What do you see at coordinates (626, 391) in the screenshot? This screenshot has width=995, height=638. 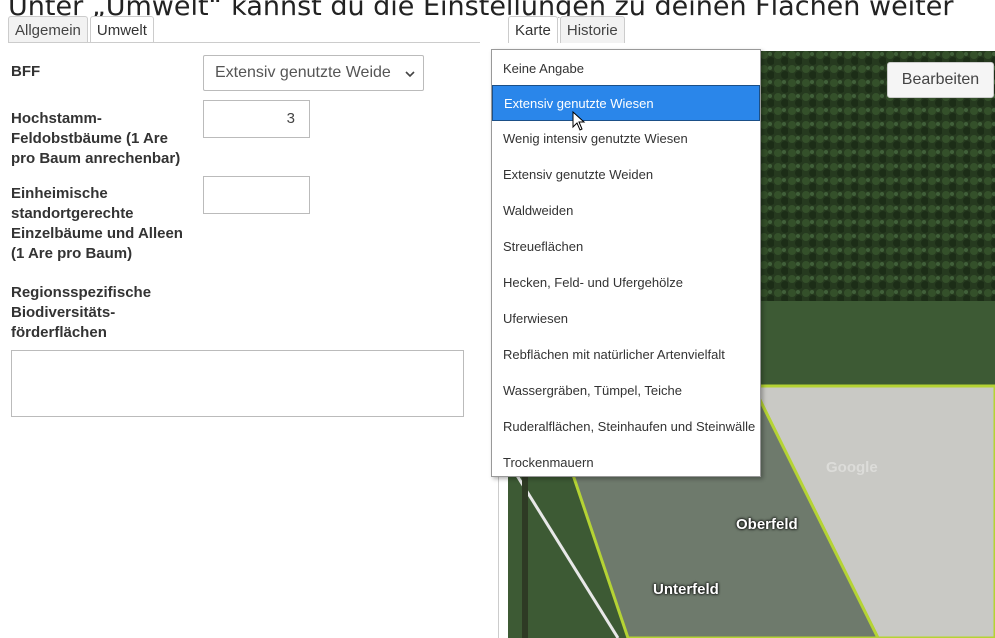 I see `option-wassergraeben: Wassergräben, Tümpel, Teiche` at bounding box center [626, 391].